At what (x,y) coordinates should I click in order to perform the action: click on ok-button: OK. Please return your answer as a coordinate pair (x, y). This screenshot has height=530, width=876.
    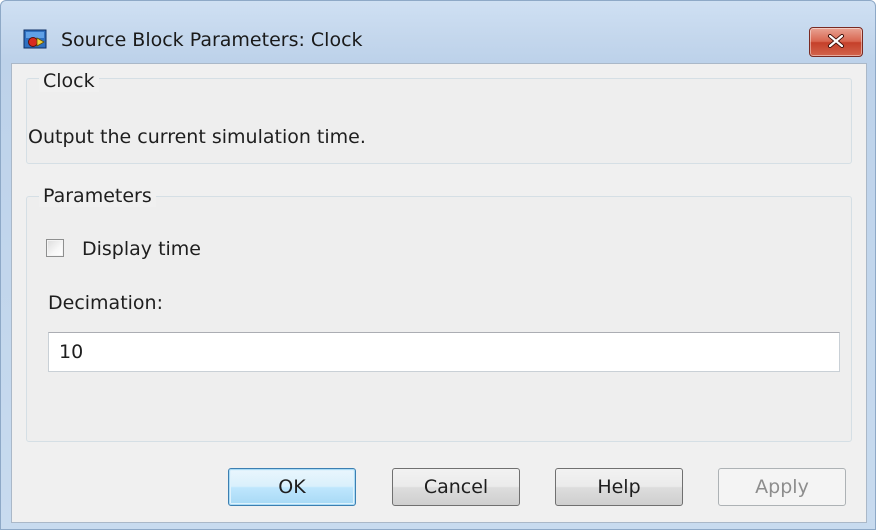
    Looking at the image, I should click on (292, 487).